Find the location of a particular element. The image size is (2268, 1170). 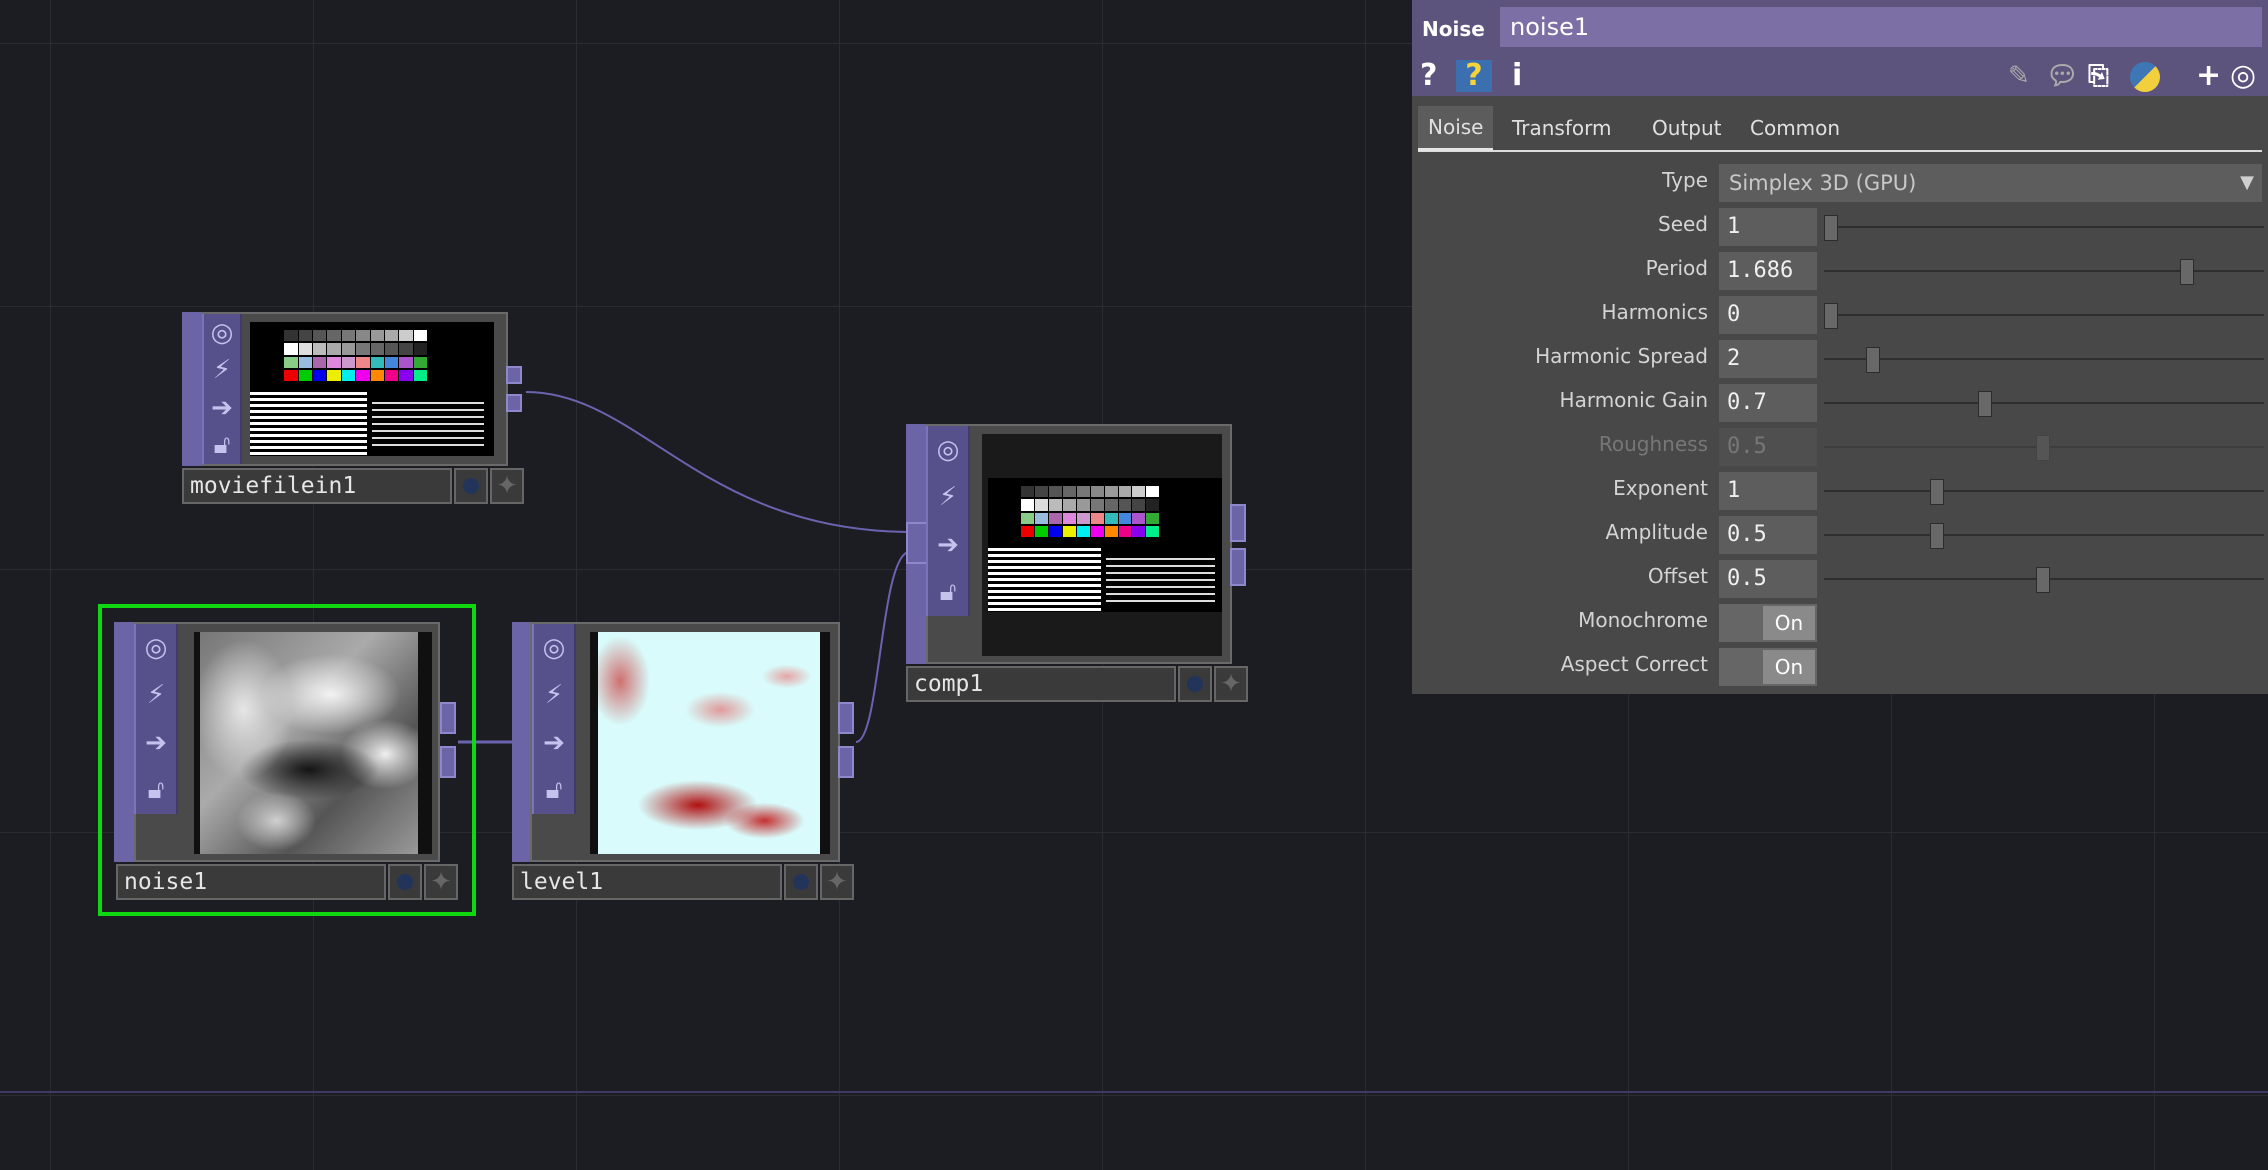

help-icon: ? is located at coordinates (1428, 76).